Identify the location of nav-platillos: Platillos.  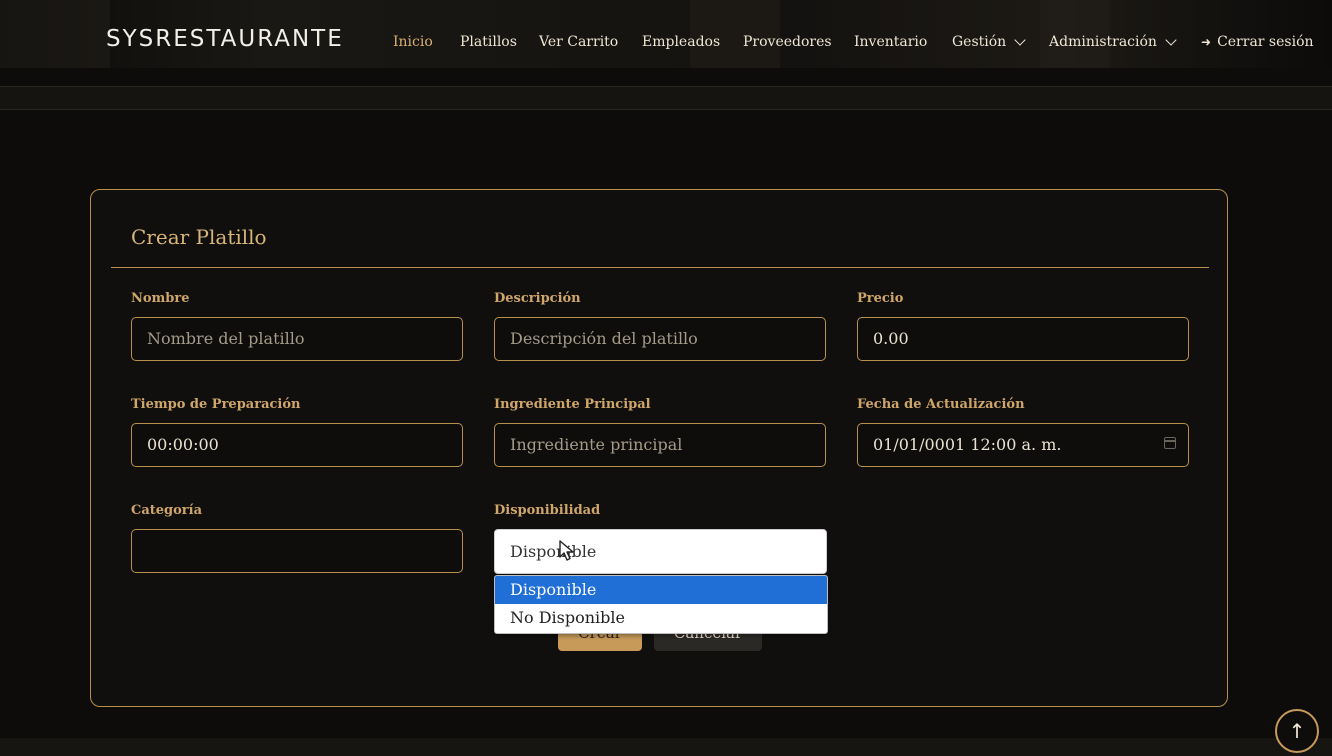
(488, 42).